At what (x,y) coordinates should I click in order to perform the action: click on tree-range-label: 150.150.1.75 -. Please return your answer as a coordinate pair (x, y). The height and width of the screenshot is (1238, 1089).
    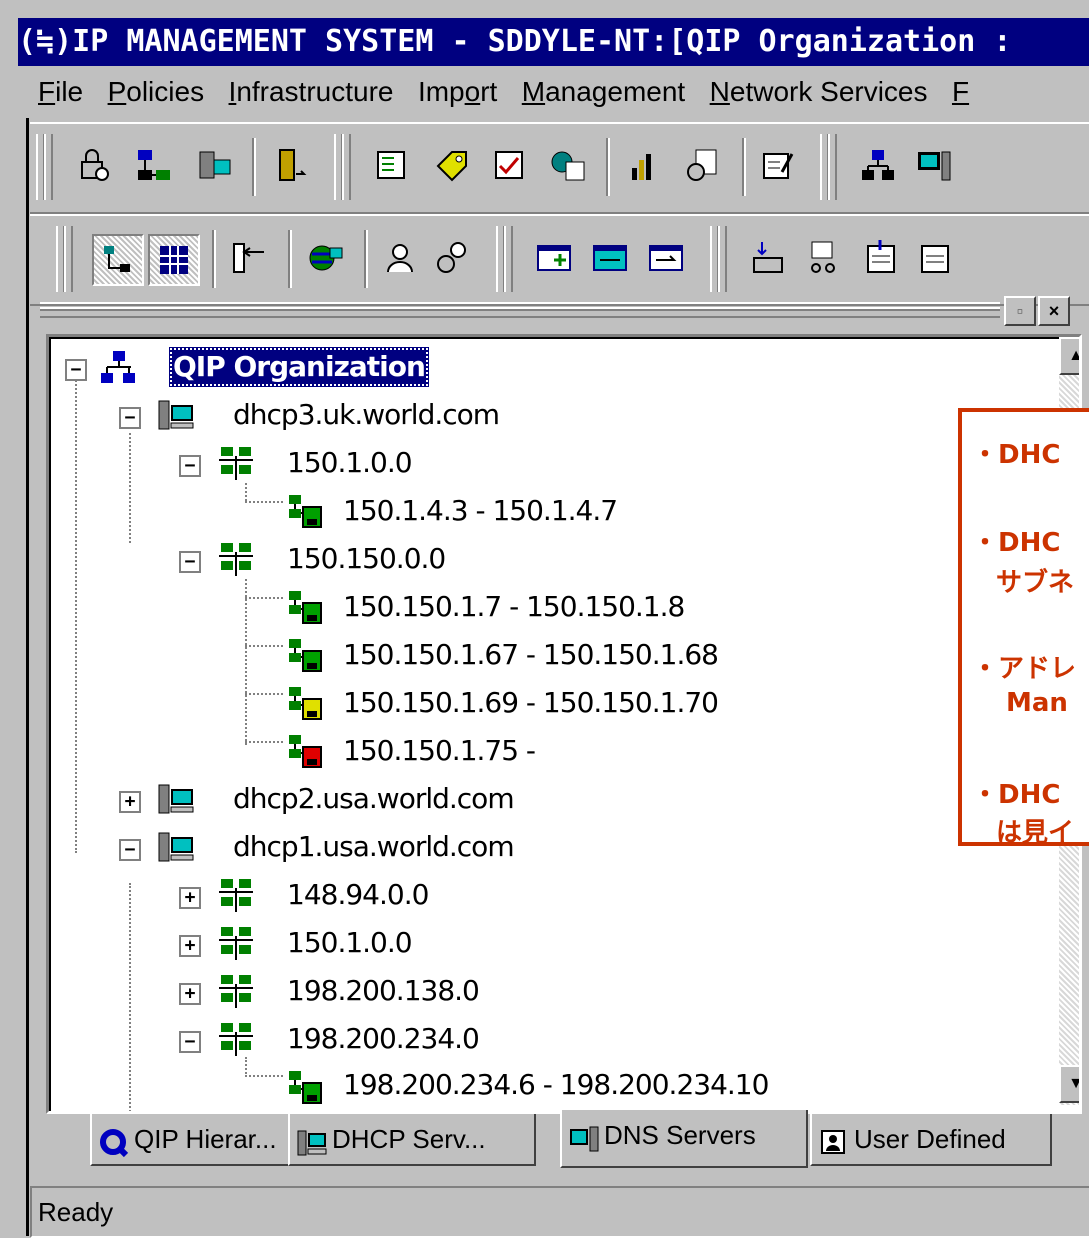
    Looking at the image, I should click on (439, 751).